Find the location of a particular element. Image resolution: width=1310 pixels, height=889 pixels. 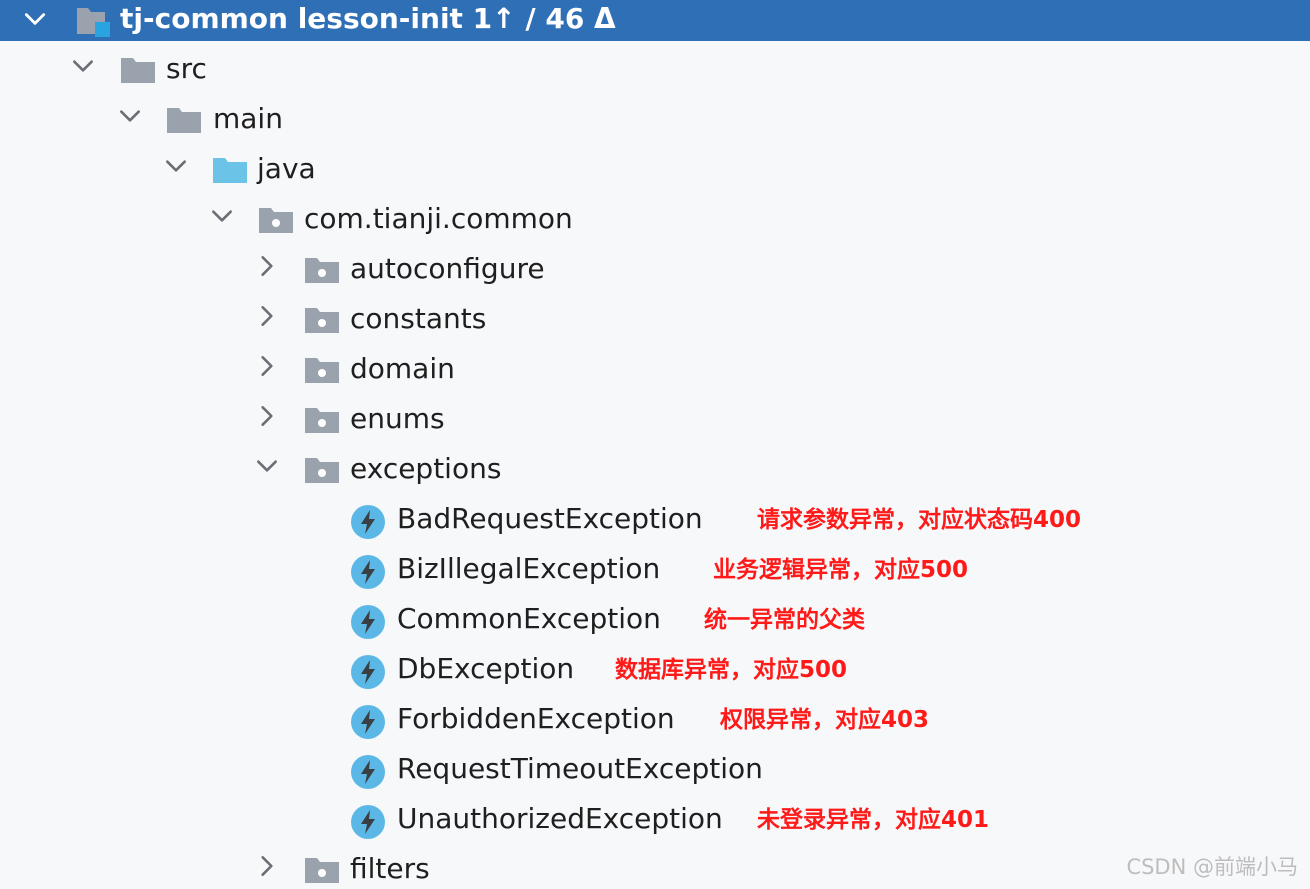

tree-node-class: BadRequestException 请求参数异常，对应状态码400 is located at coordinates (655, 519).